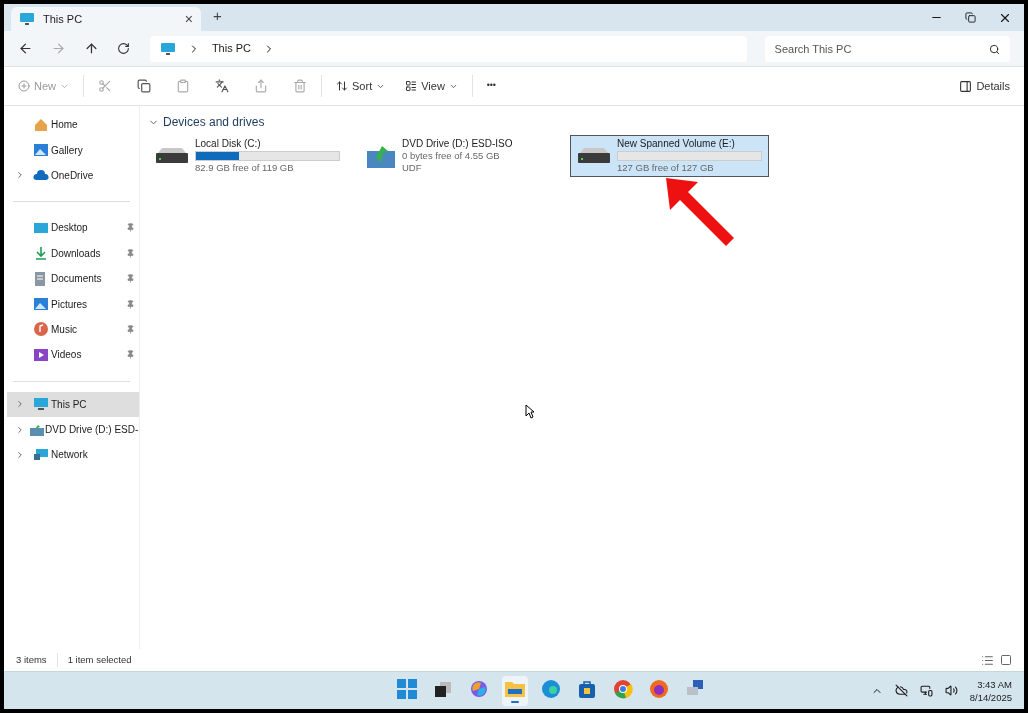  Describe the element at coordinates (123, 48) in the screenshot. I see `refresh-icon` at that location.